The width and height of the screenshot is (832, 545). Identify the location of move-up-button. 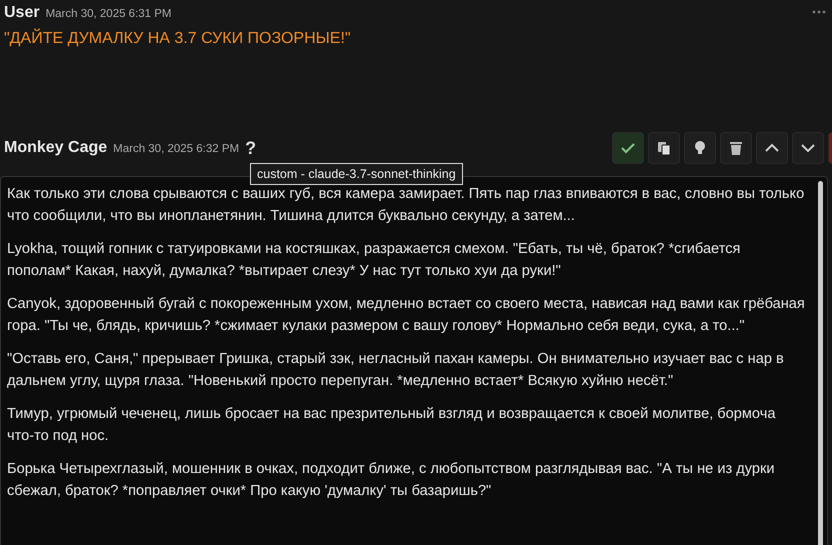
(772, 148).